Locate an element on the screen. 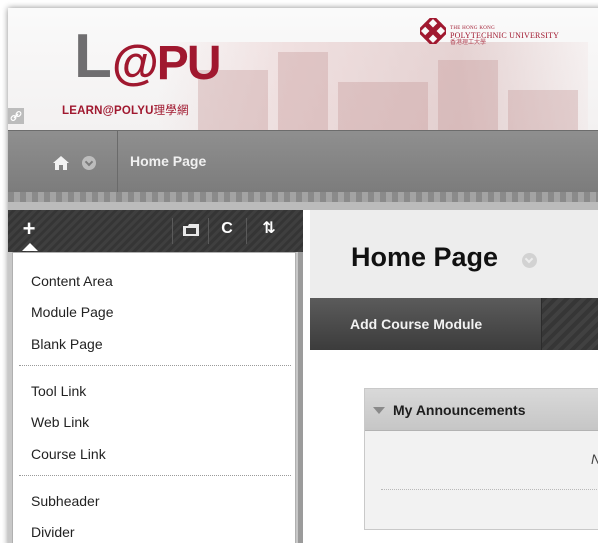  divider-strip-lower is located at coordinates (303, 206).